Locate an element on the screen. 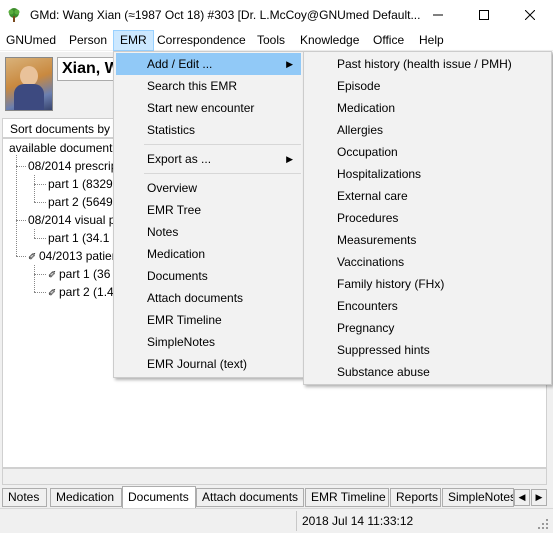 This screenshot has height=533, width=553. menu-person: Person is located at coordinates (88, 40).